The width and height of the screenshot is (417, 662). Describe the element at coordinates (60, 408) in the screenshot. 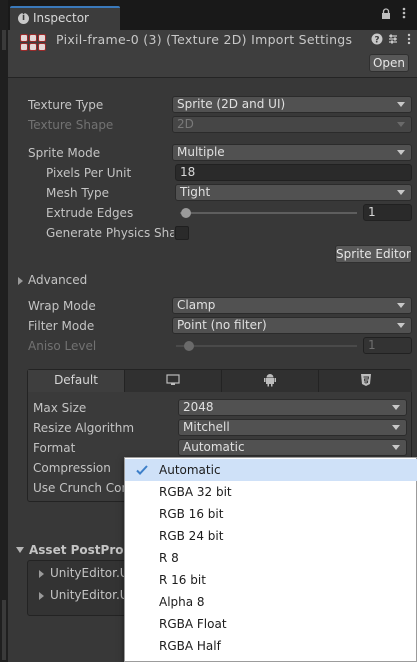

I see `max-size-label: Max Size` at that location.